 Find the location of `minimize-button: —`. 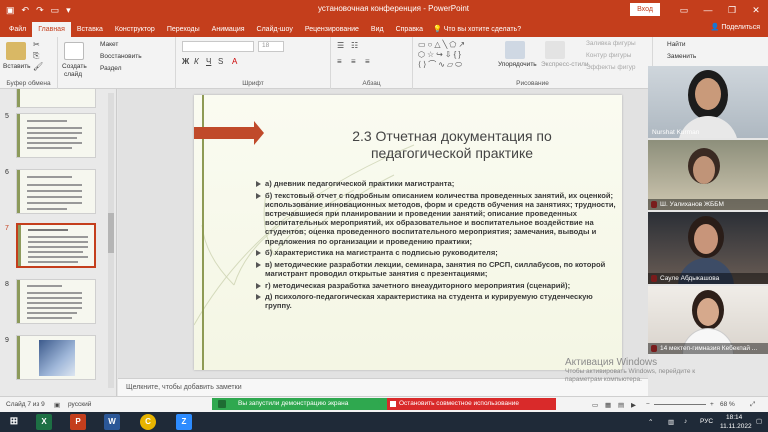

minimize-button: — is located at coordinates (708, 10).